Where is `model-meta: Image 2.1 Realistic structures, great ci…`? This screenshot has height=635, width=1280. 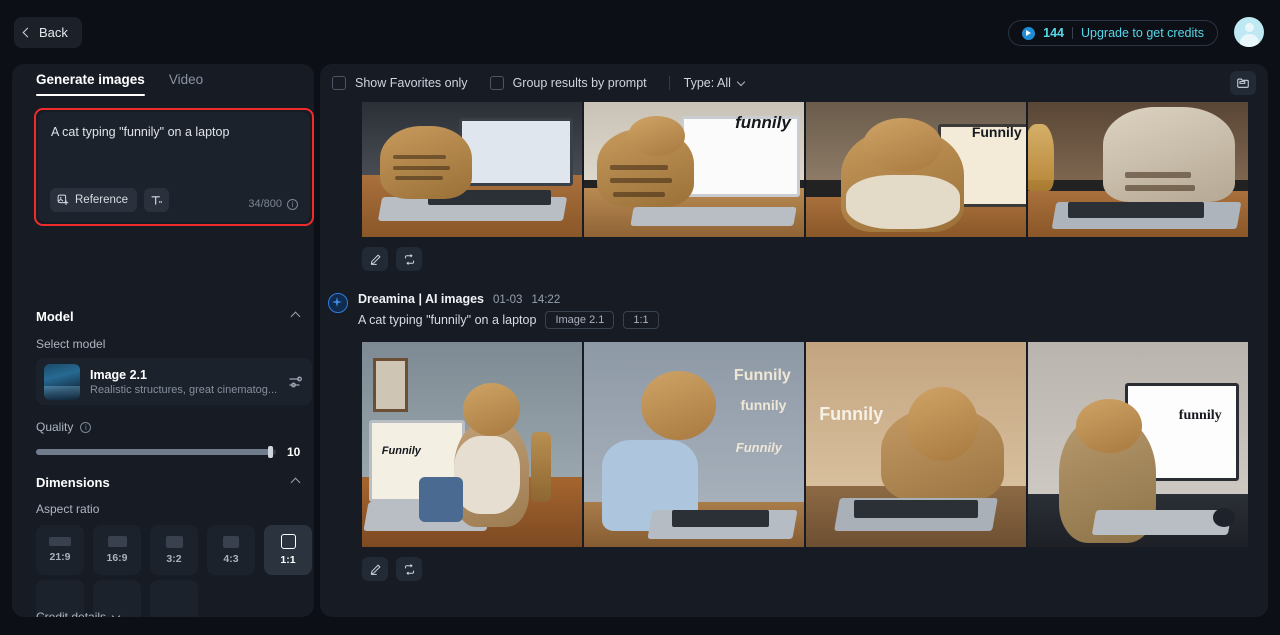
model-meta: Image 2.1 Realistic structures, great ci… is located at coordinates (189, 382).